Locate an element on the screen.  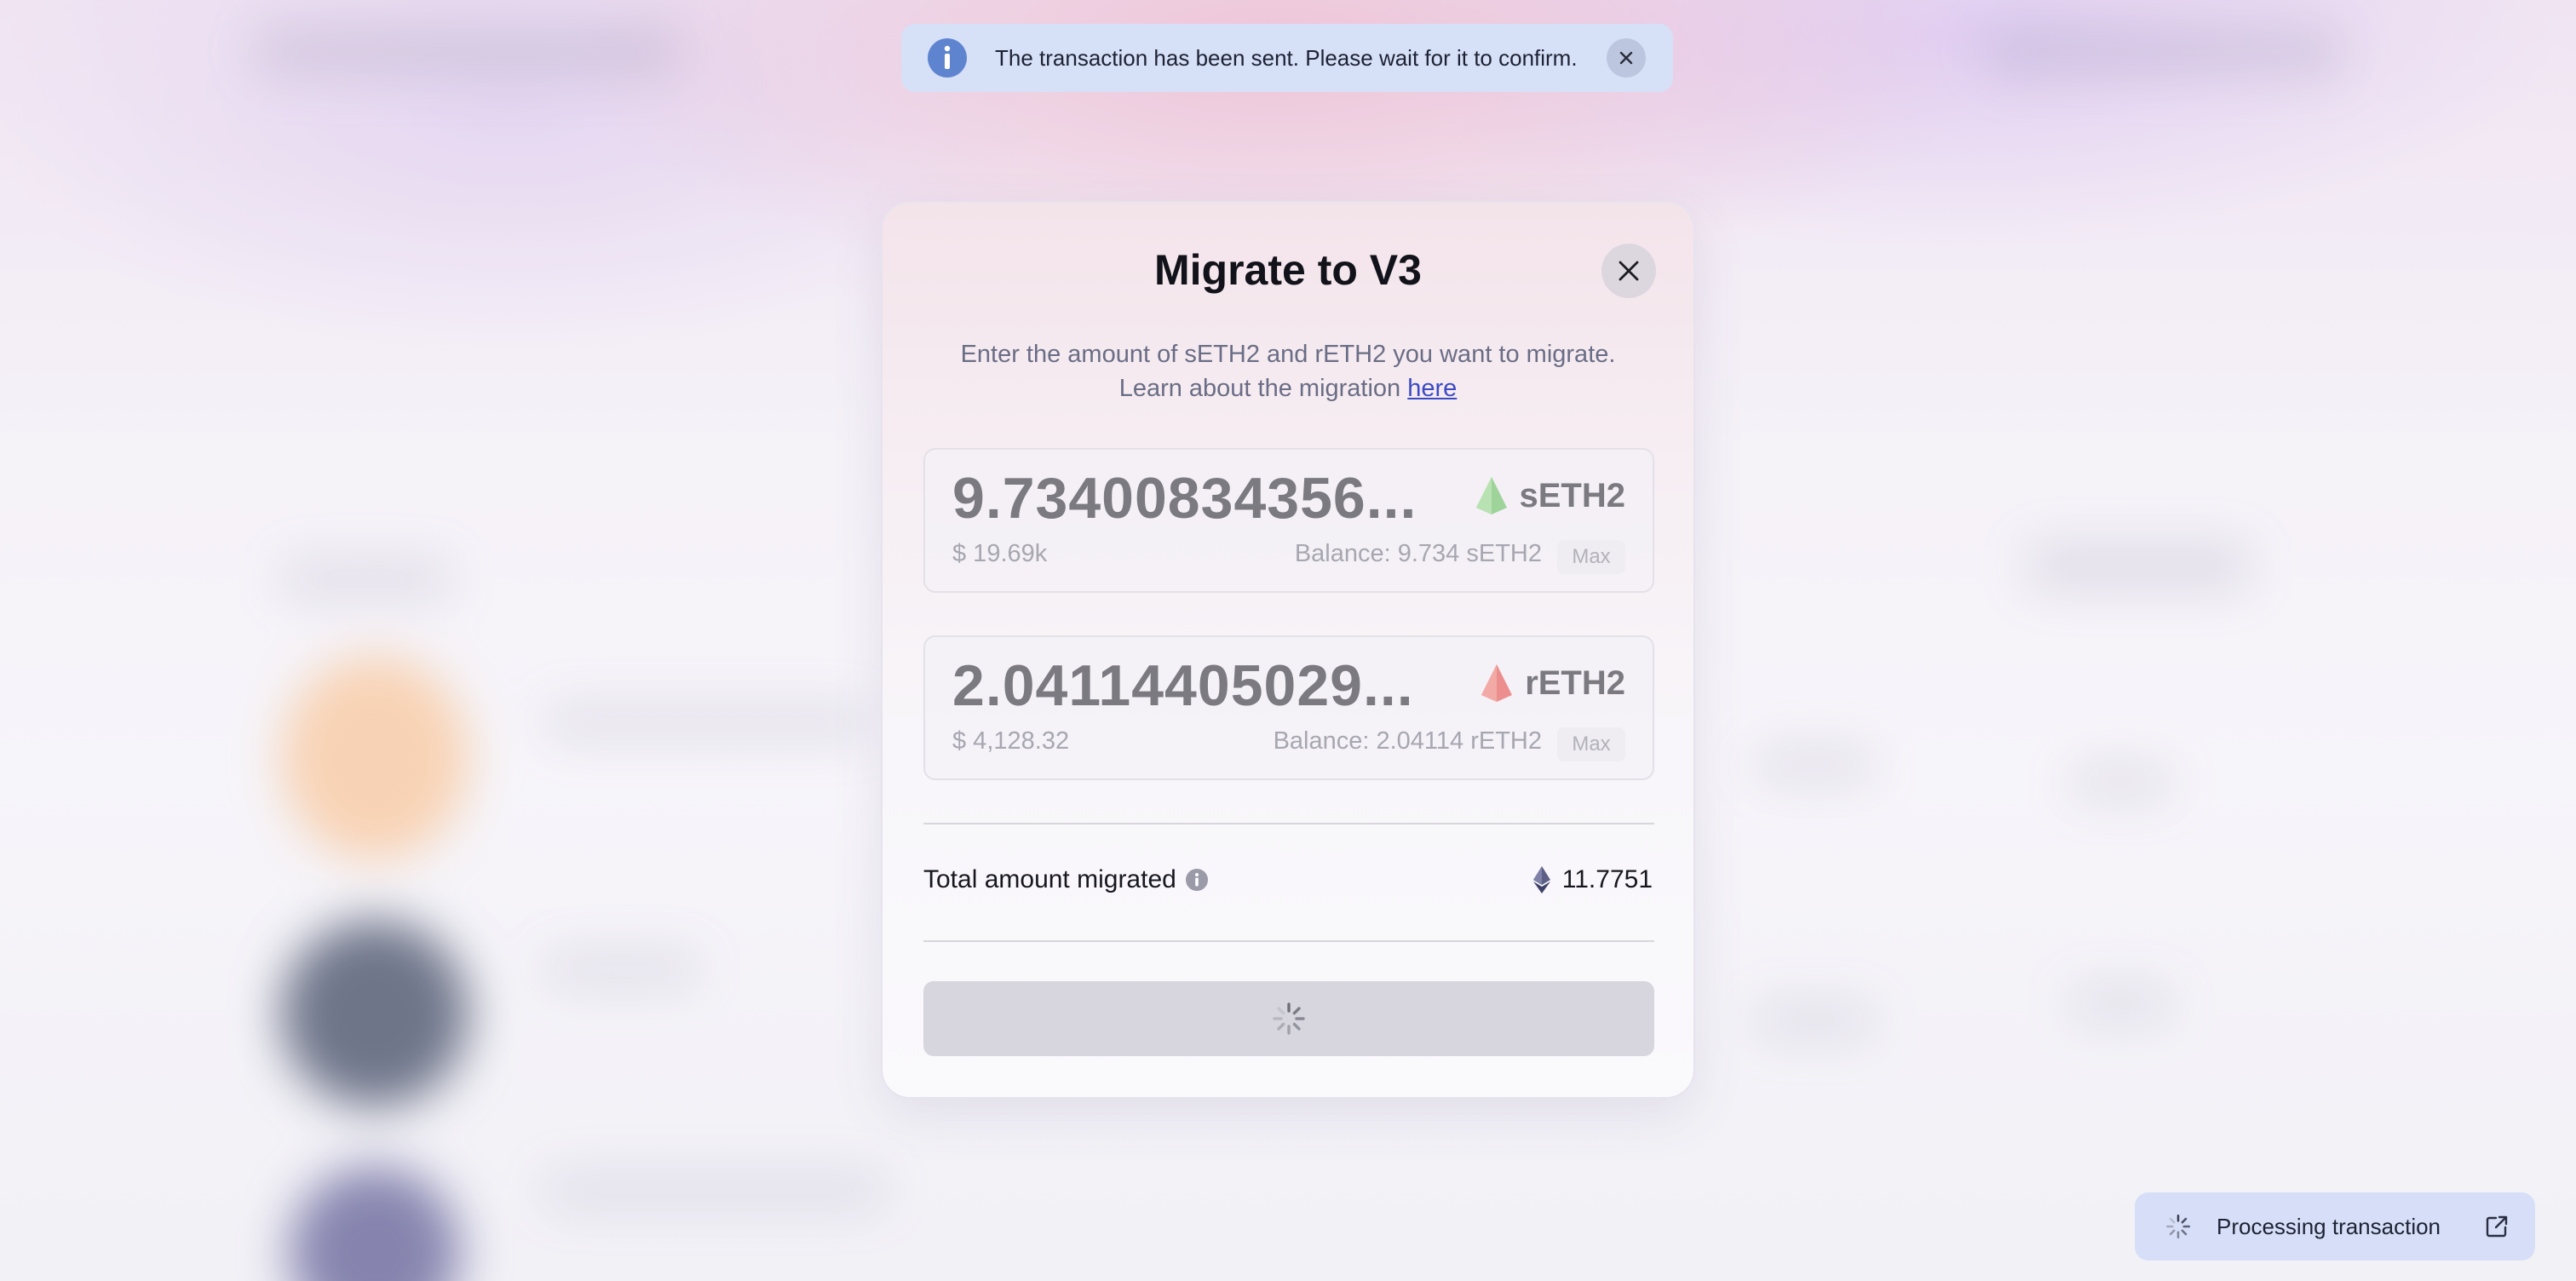
reth2-usd-value: $ 4,128.32 is located at coordinates (1011, 741).